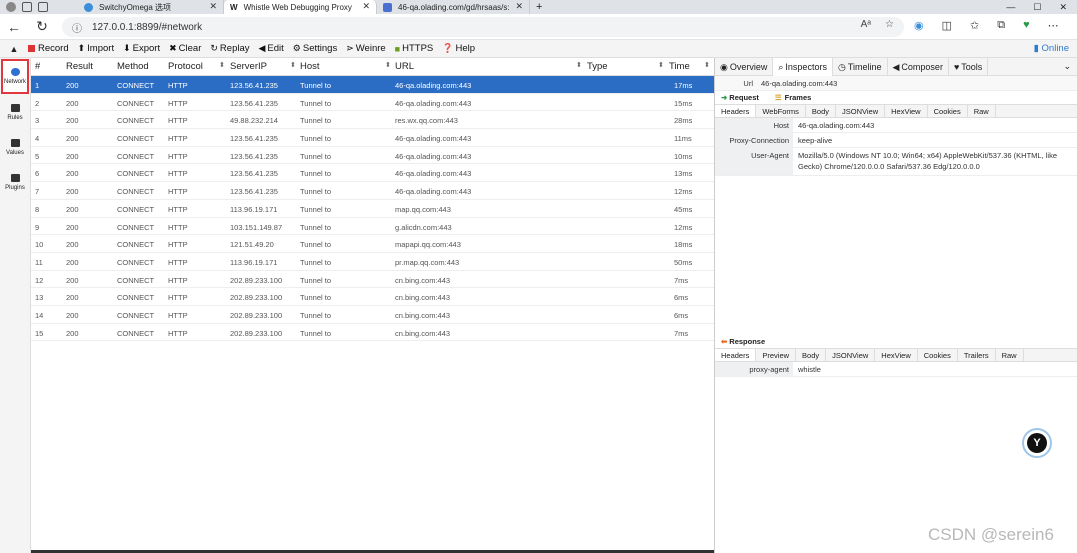  What do you see at coordinates (821, 111) in the screenshot?
I see `req-subtab-body: Body` at bounding box center [821, 111].